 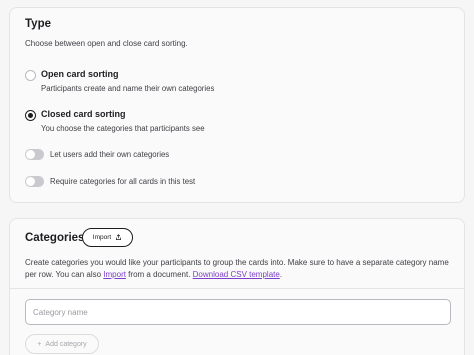 I want to click on type-title: Type, so click(x=38, y=24).